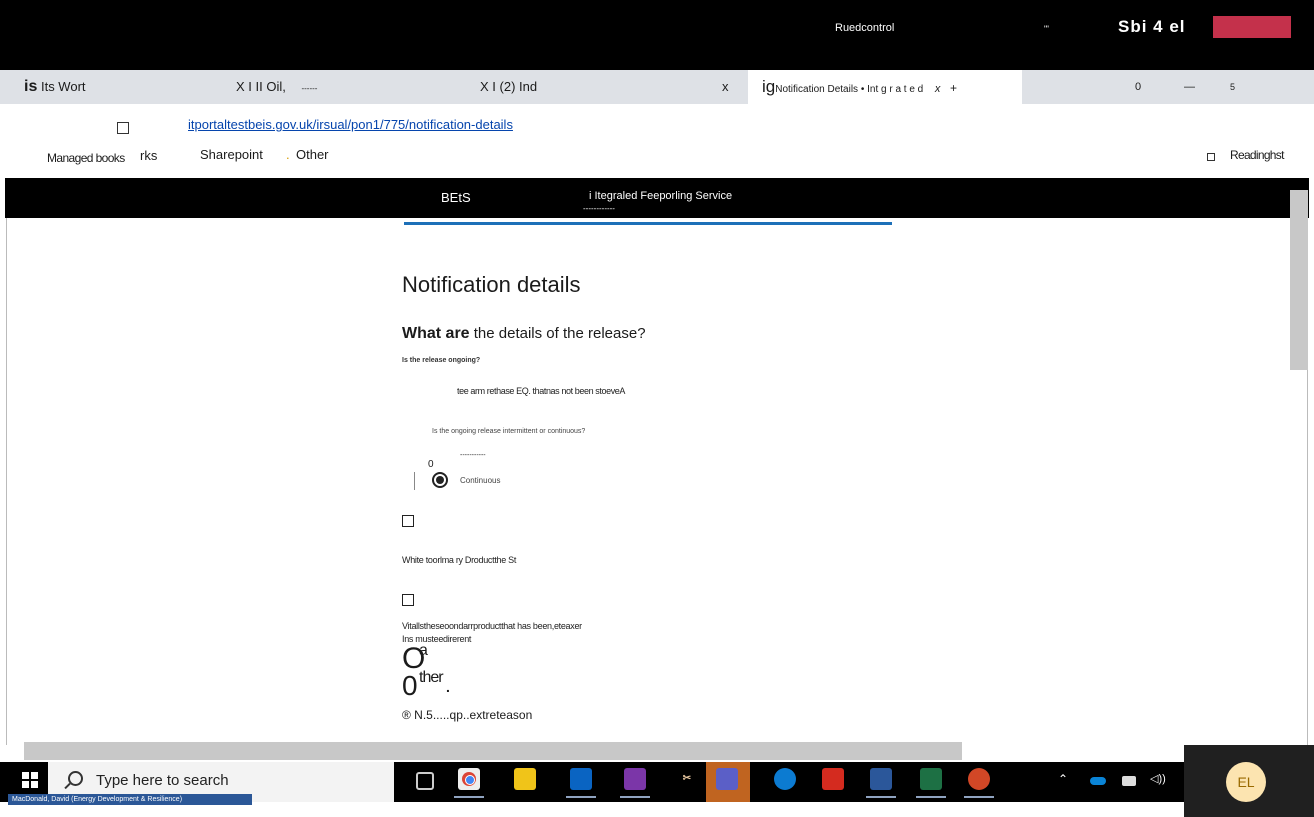  I want to click on tab-favicon-text: ig, so click(769, 86).